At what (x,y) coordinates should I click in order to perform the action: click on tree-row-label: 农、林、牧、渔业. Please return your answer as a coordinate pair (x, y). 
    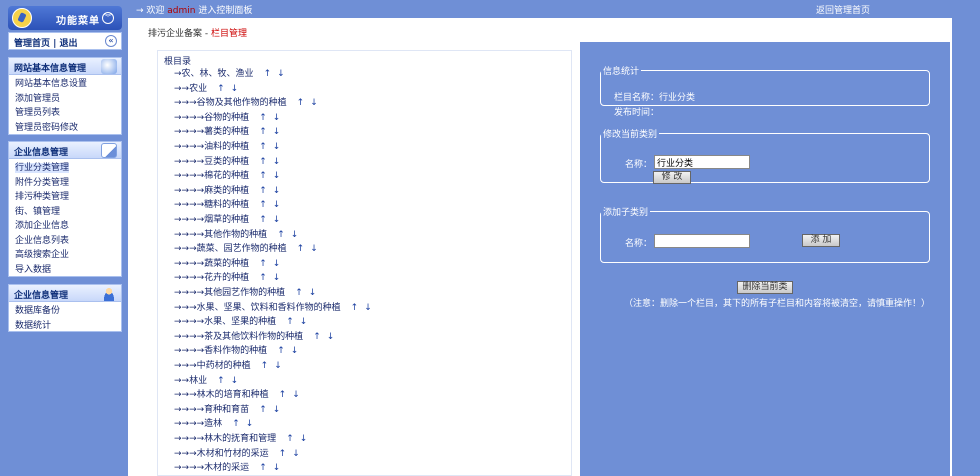
    Looking at the image, I should click on (218, 74).